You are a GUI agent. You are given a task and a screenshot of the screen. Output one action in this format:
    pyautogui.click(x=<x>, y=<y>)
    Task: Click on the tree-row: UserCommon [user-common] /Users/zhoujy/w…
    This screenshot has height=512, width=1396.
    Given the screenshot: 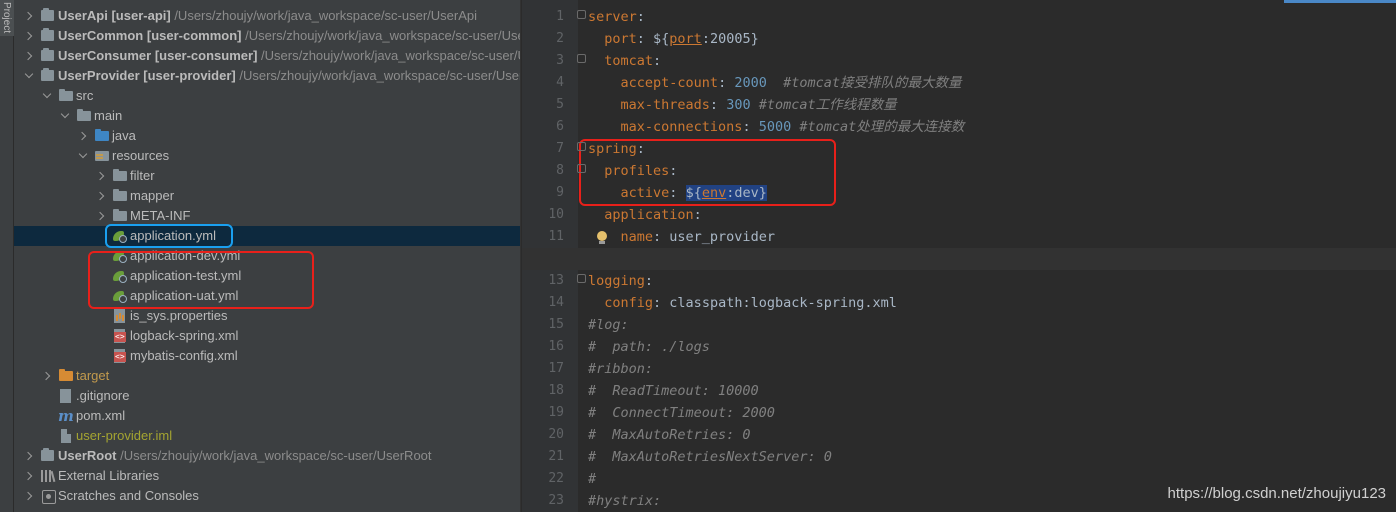 What is the action you would take?
    pyautogui.click(x=267, y=36)
    